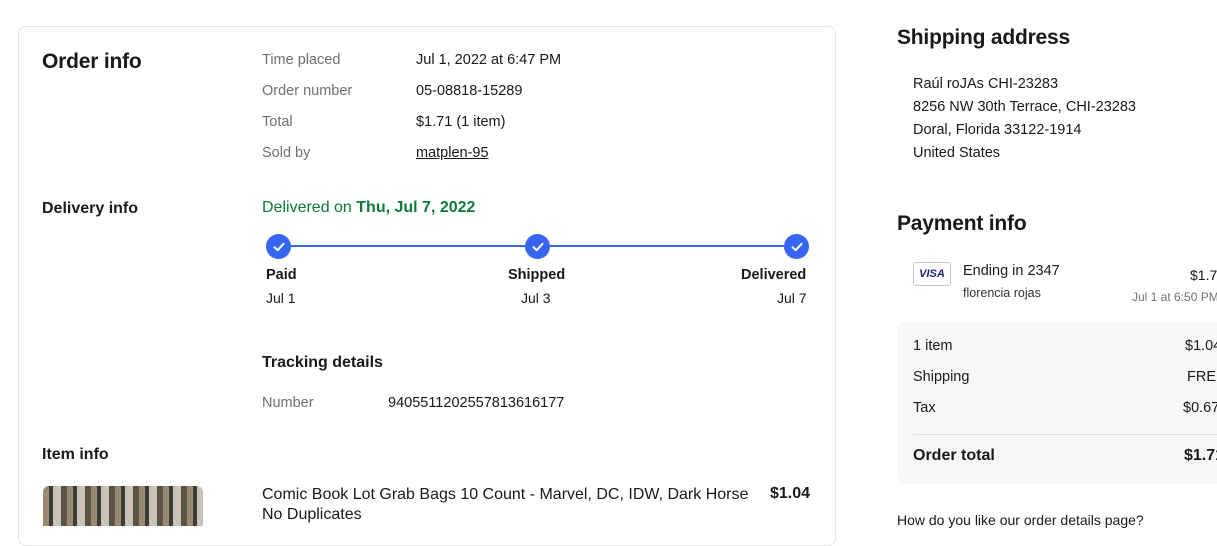 This screenshot has height=546, width=1217. I want to click on address-line-3: Doral, Florida 33122-1914, so click(997, 130).